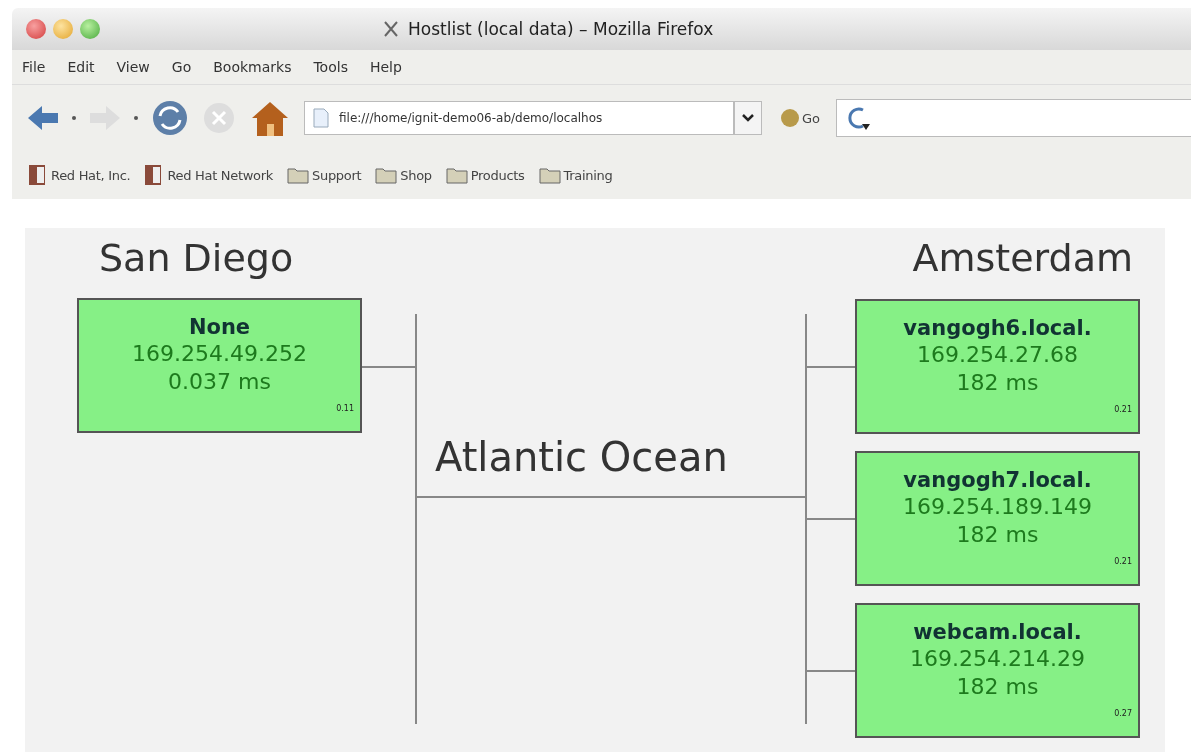 This screenshot has height=755, width=1191. What do you see at coordinates (252, 67) in the screenshot?
I see `menu-item: Bookmarks` at bounding box center [252, 67].